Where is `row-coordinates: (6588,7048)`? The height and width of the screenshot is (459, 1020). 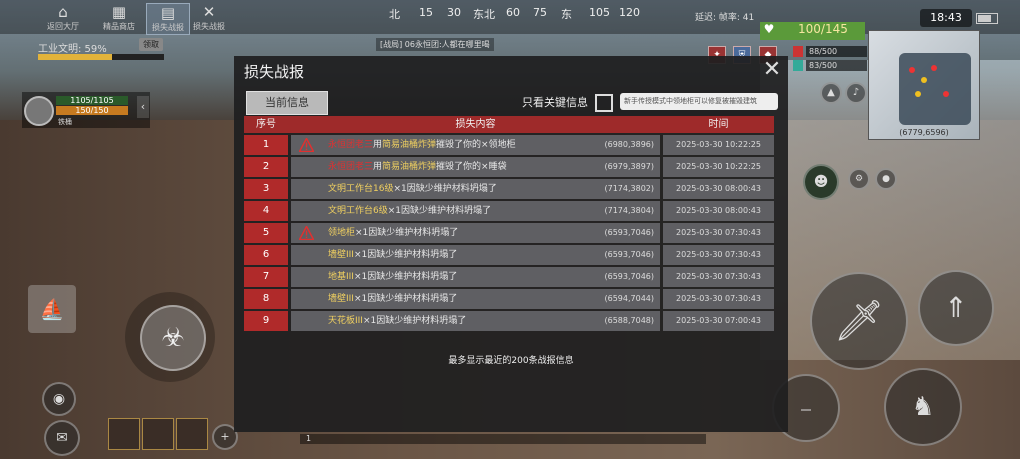 row-coordinates: (6588,7048) is located at coordinates (629, 321).